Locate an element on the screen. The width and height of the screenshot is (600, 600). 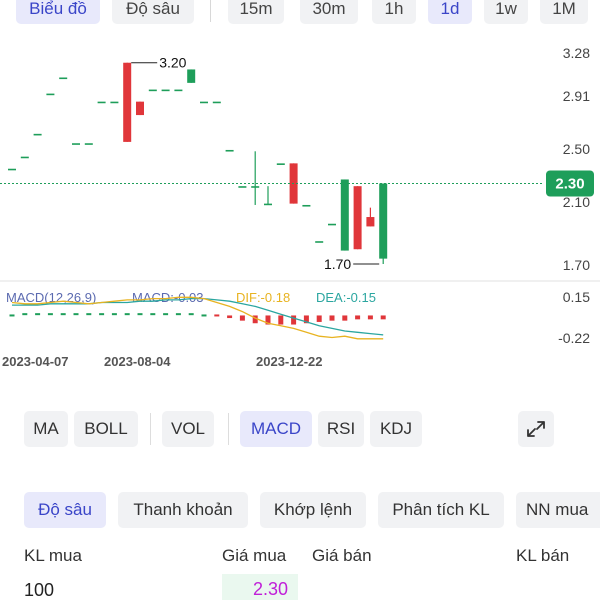
indicator-rsi: RSI is located at coordinates (341, 429).